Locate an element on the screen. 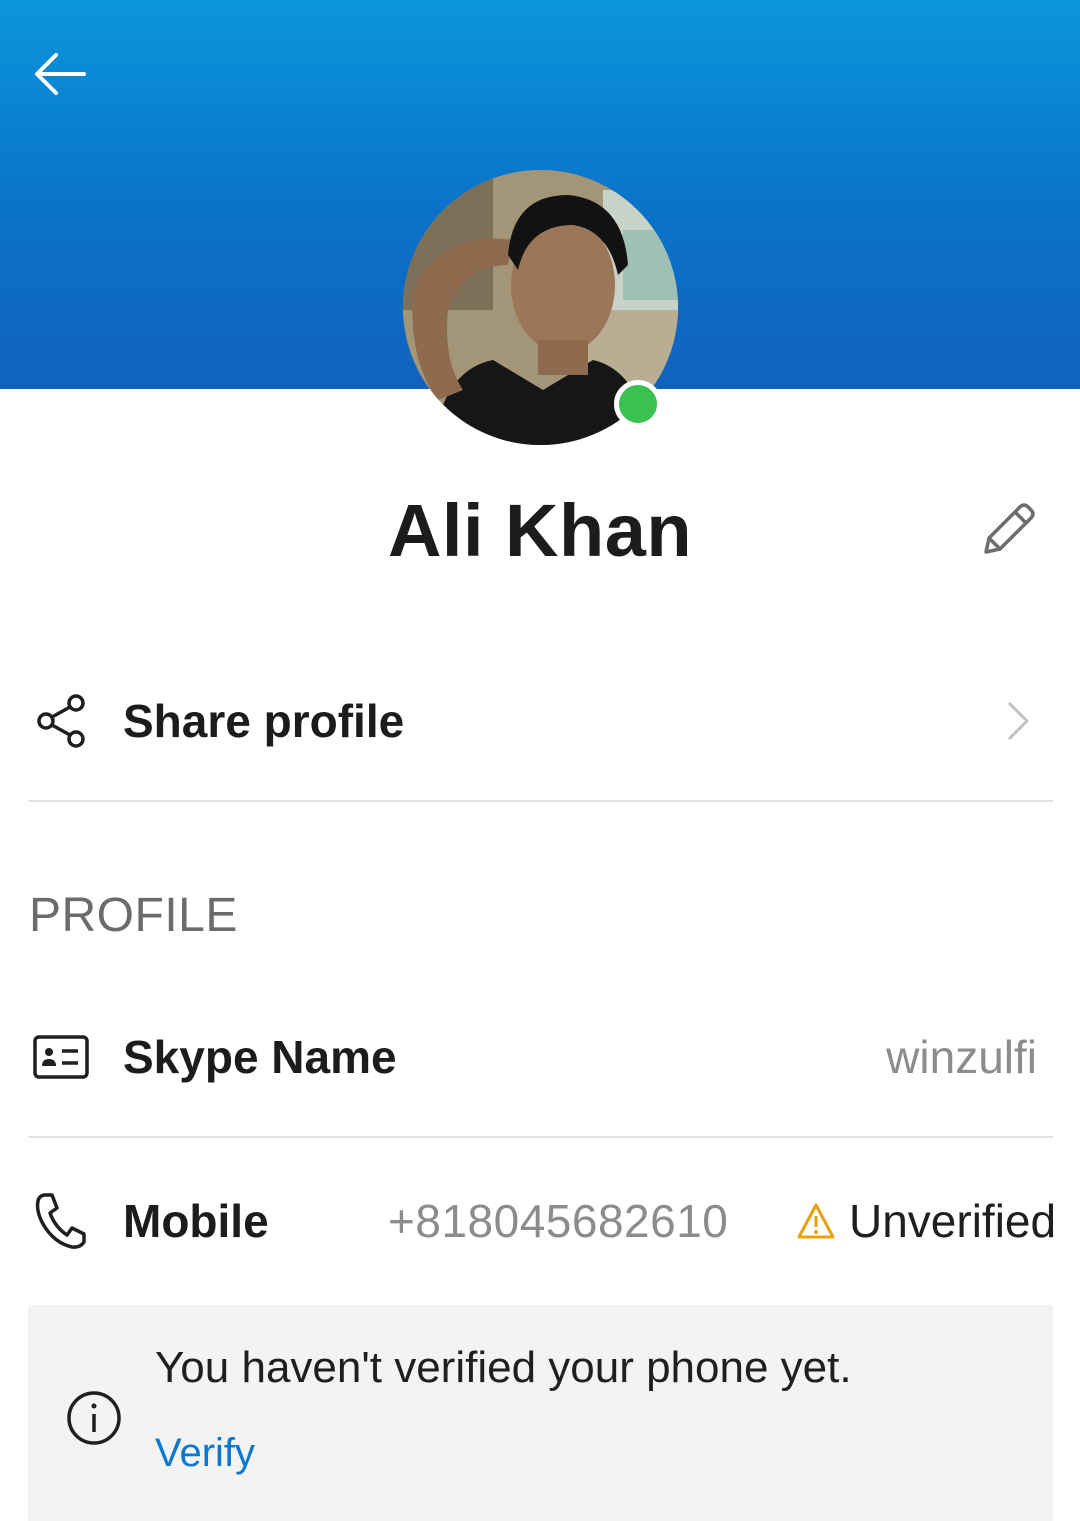 The width and height of the screenshot is (1080, 1521). verification-status: Unverified is located at coordinates (926, 1221).